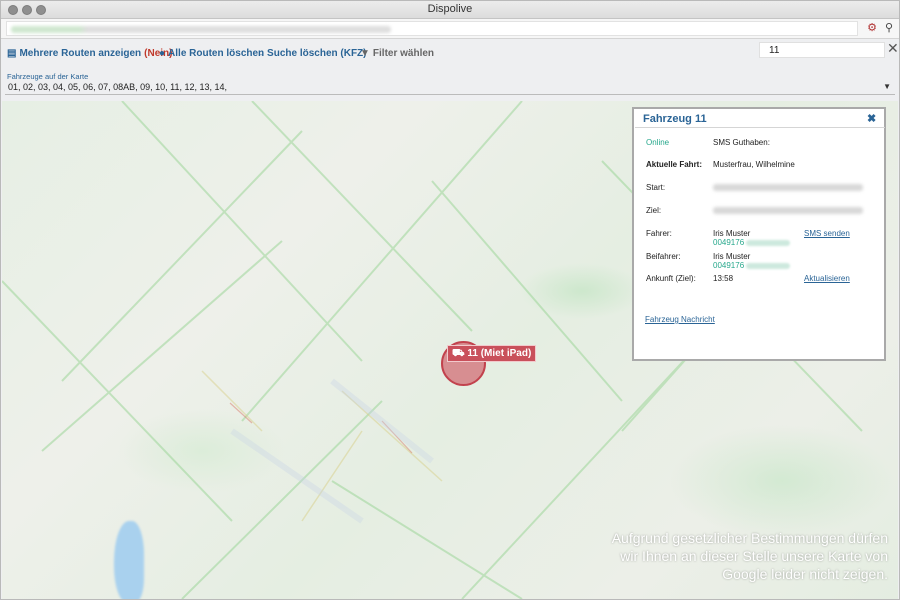 The height and width of the screenshot is (600, 900). Describe the element at coordinates (216, 53) in the screenshot. I see `delete-routes-label: Alle Routen löschen` at that location.